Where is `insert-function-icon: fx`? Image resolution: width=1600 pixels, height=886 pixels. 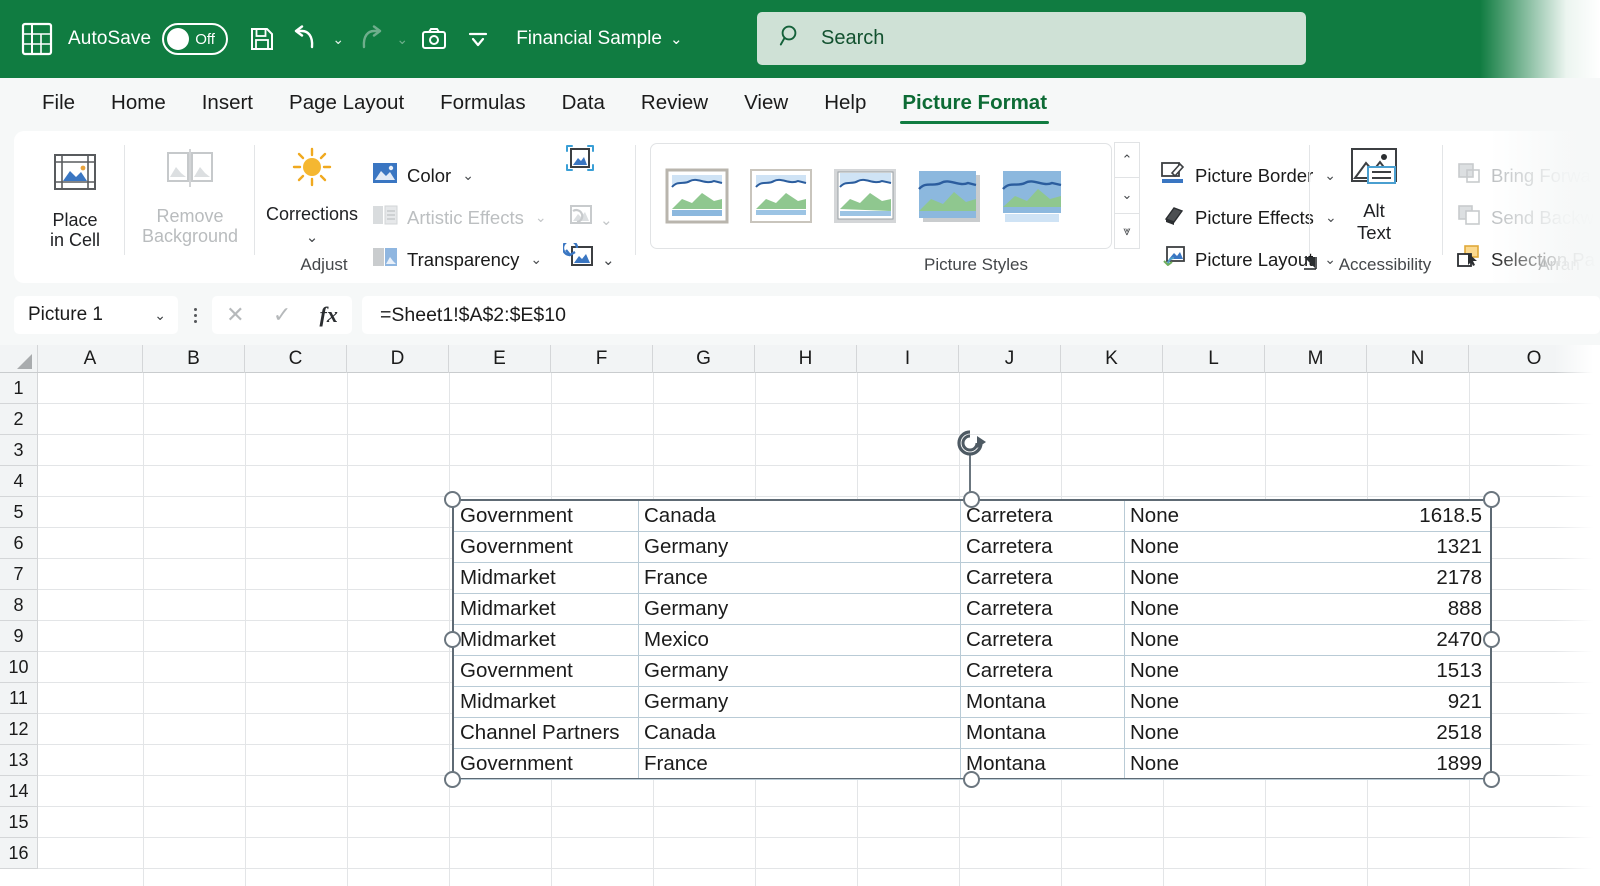
insert-function-icon: fx is located at coordinates (329, 315).